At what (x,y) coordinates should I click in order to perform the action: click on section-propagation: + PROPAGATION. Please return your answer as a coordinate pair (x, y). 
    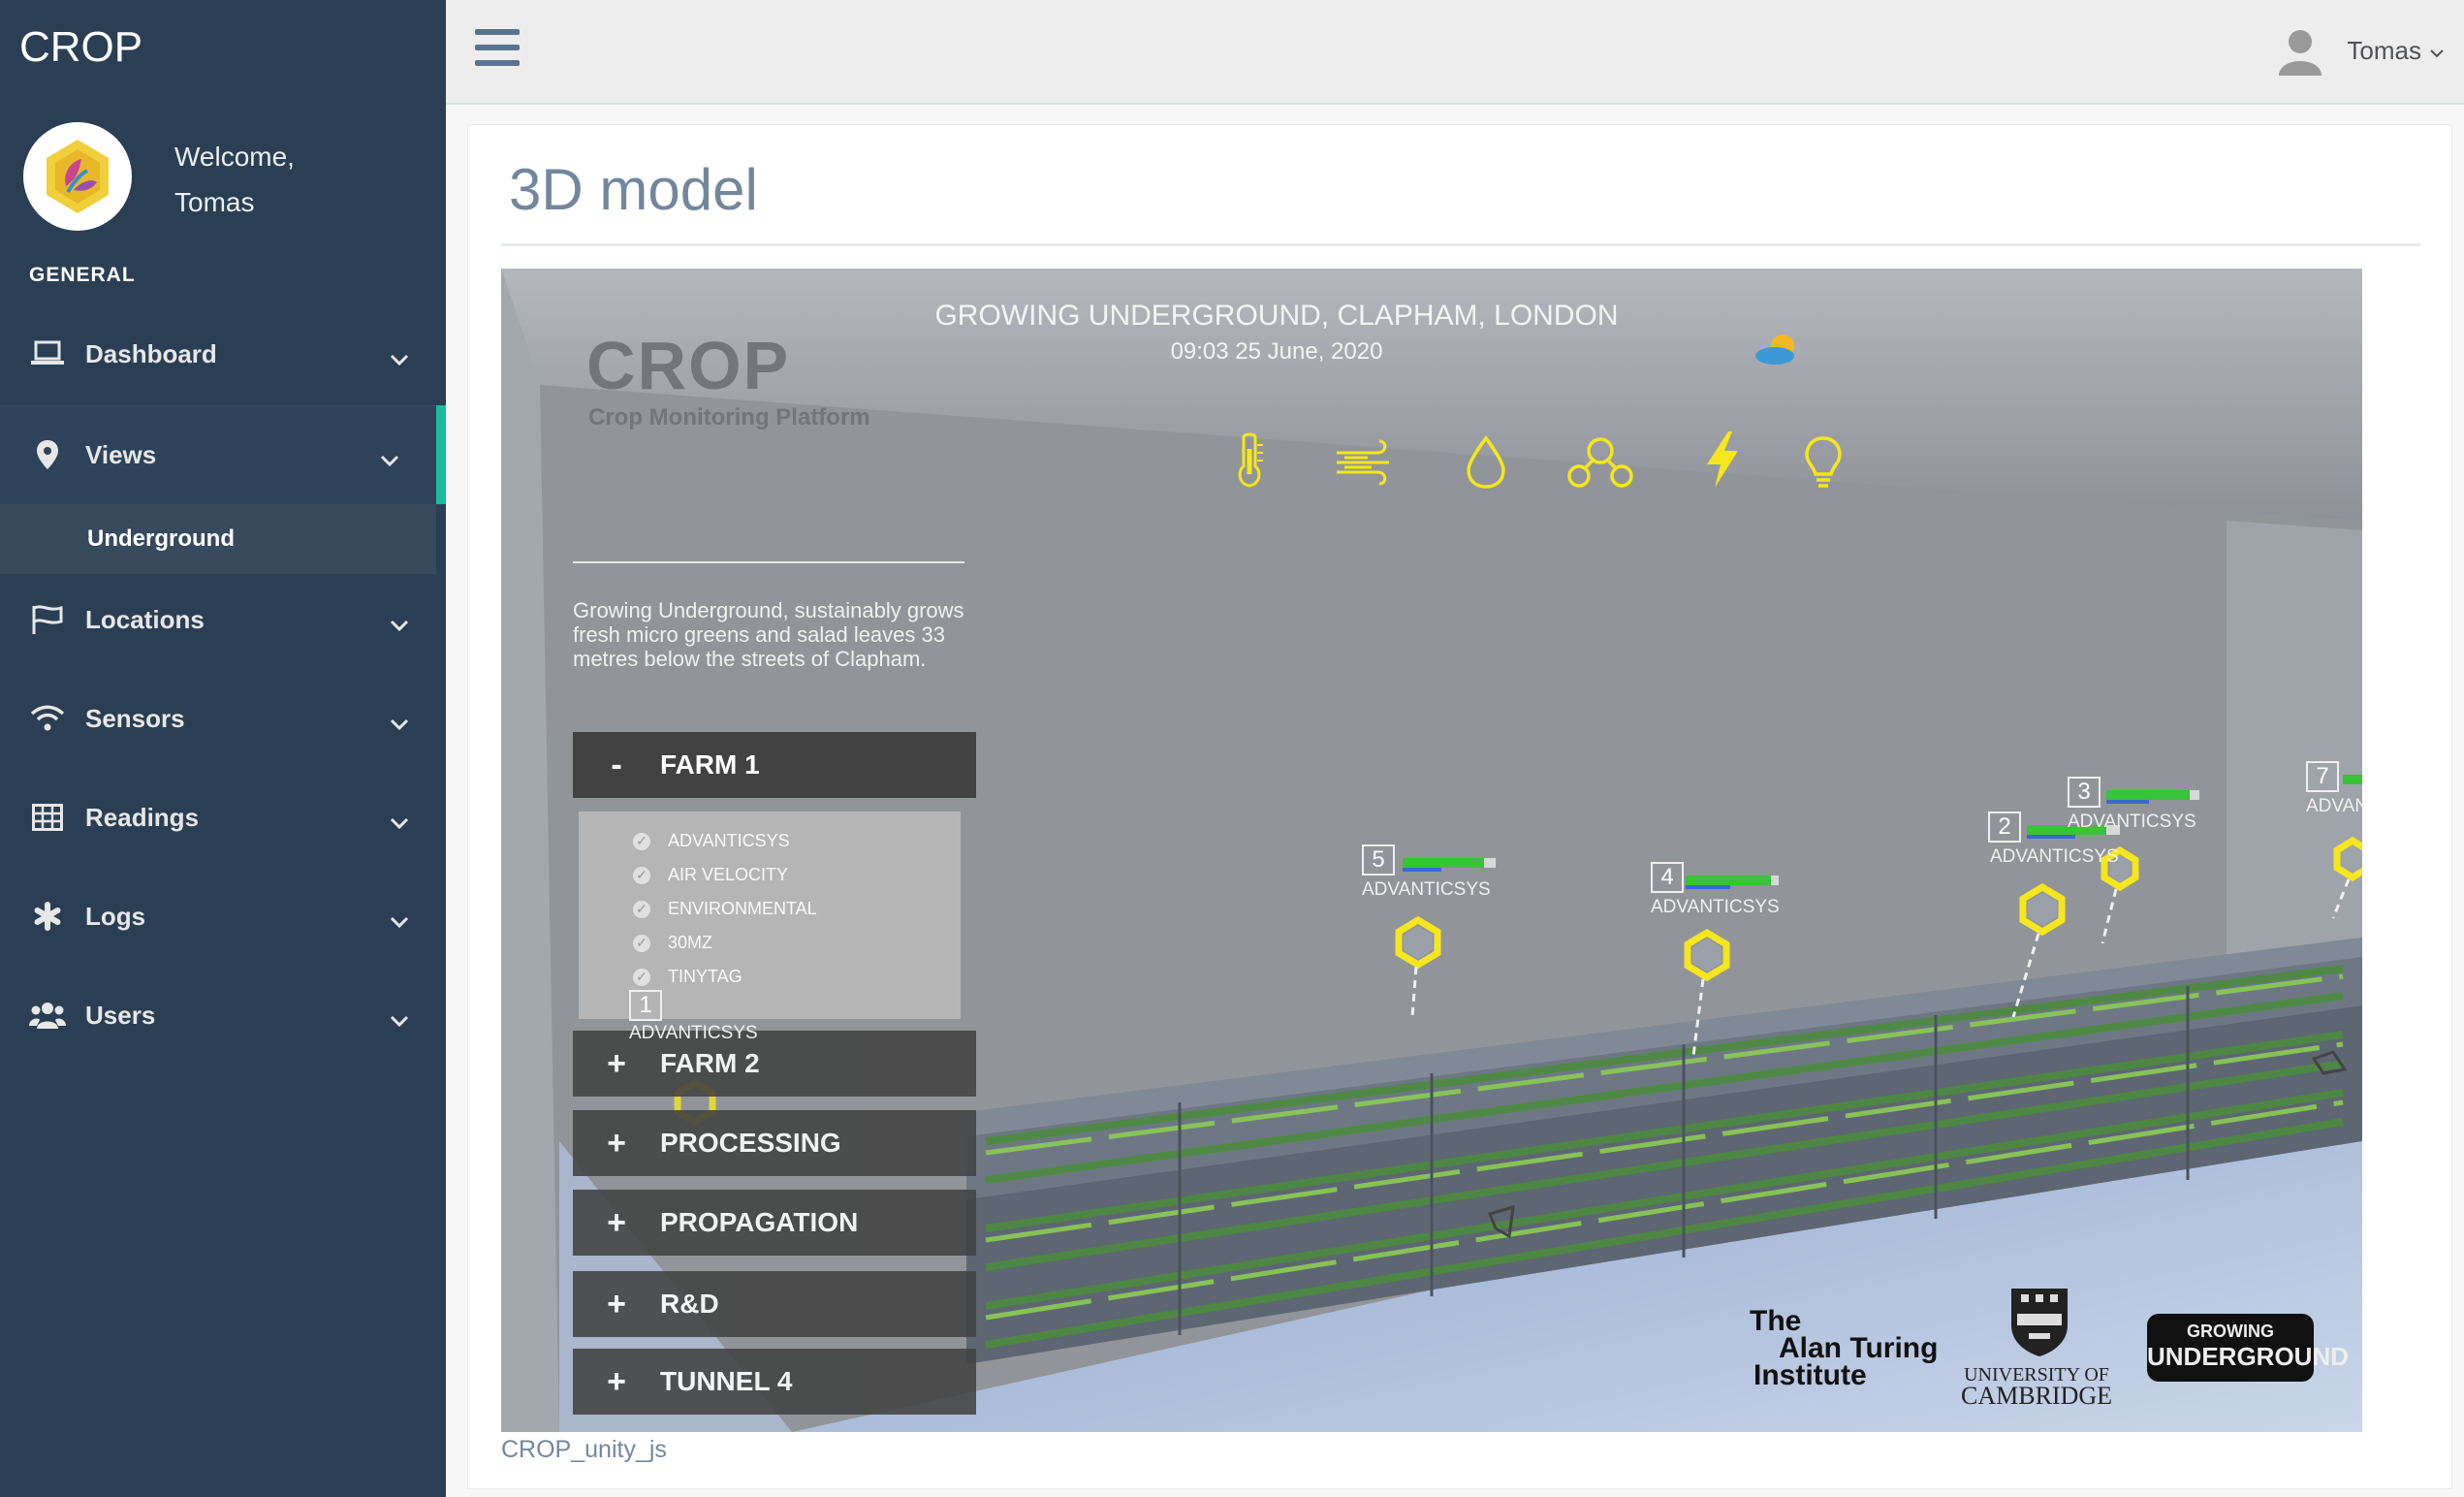
    Looking at the image, I should click on (774, 1223).